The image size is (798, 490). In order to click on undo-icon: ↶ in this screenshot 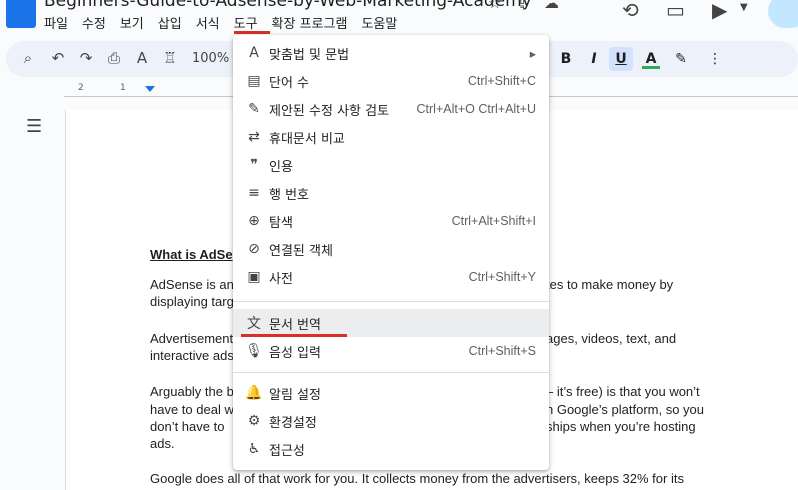, I will do `click(58, 58)`.